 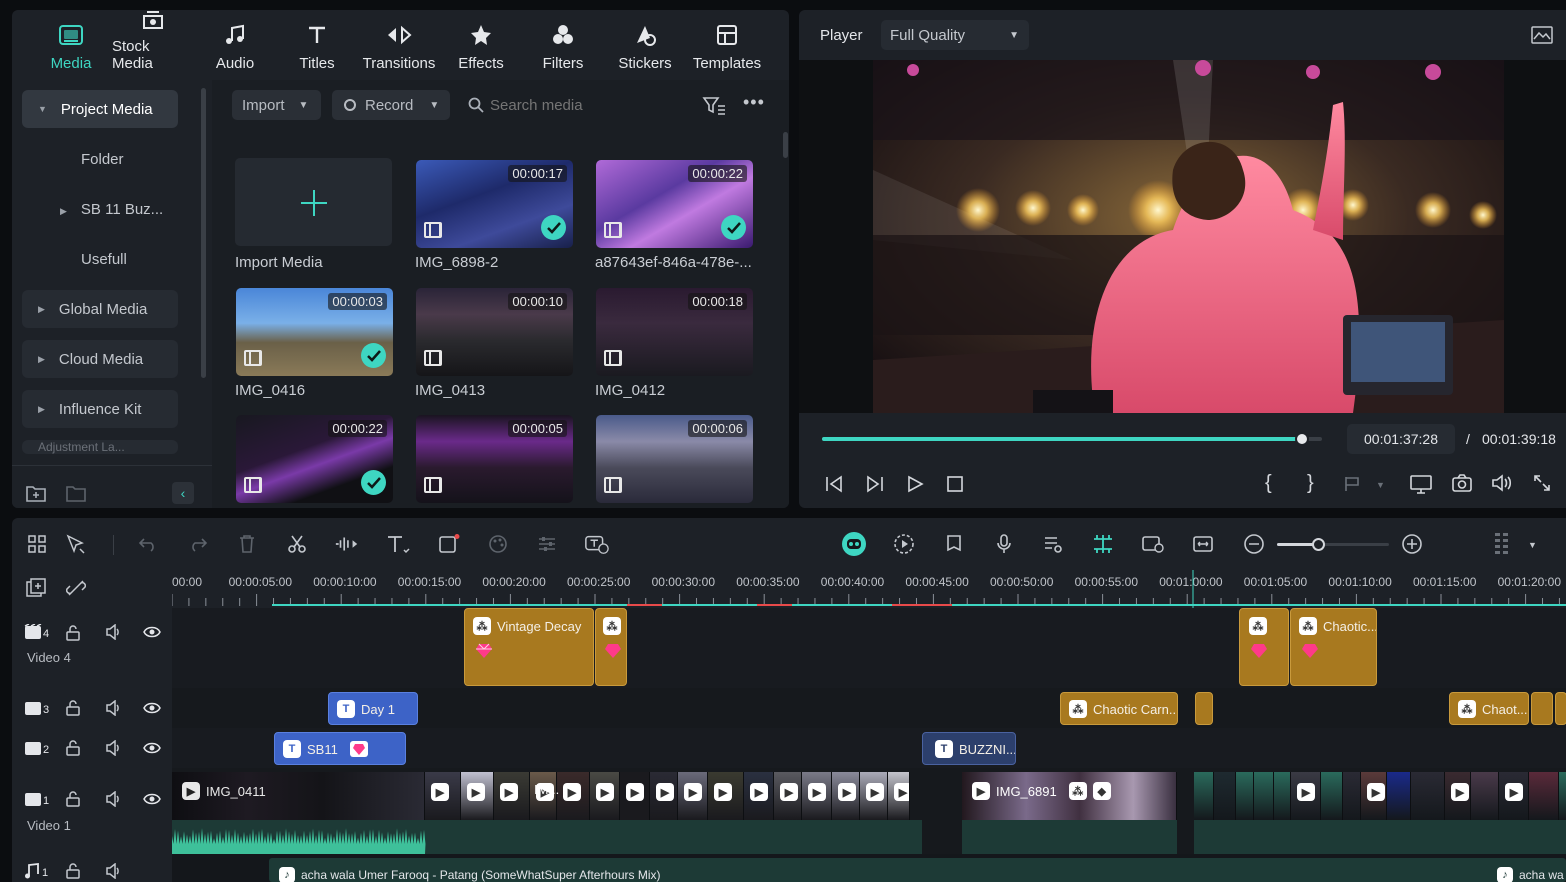 What do you see at coordinates (340, 748) in the screenshot?
I see `title-clip-sb11: T SB11` at bounding box center [340, 748].